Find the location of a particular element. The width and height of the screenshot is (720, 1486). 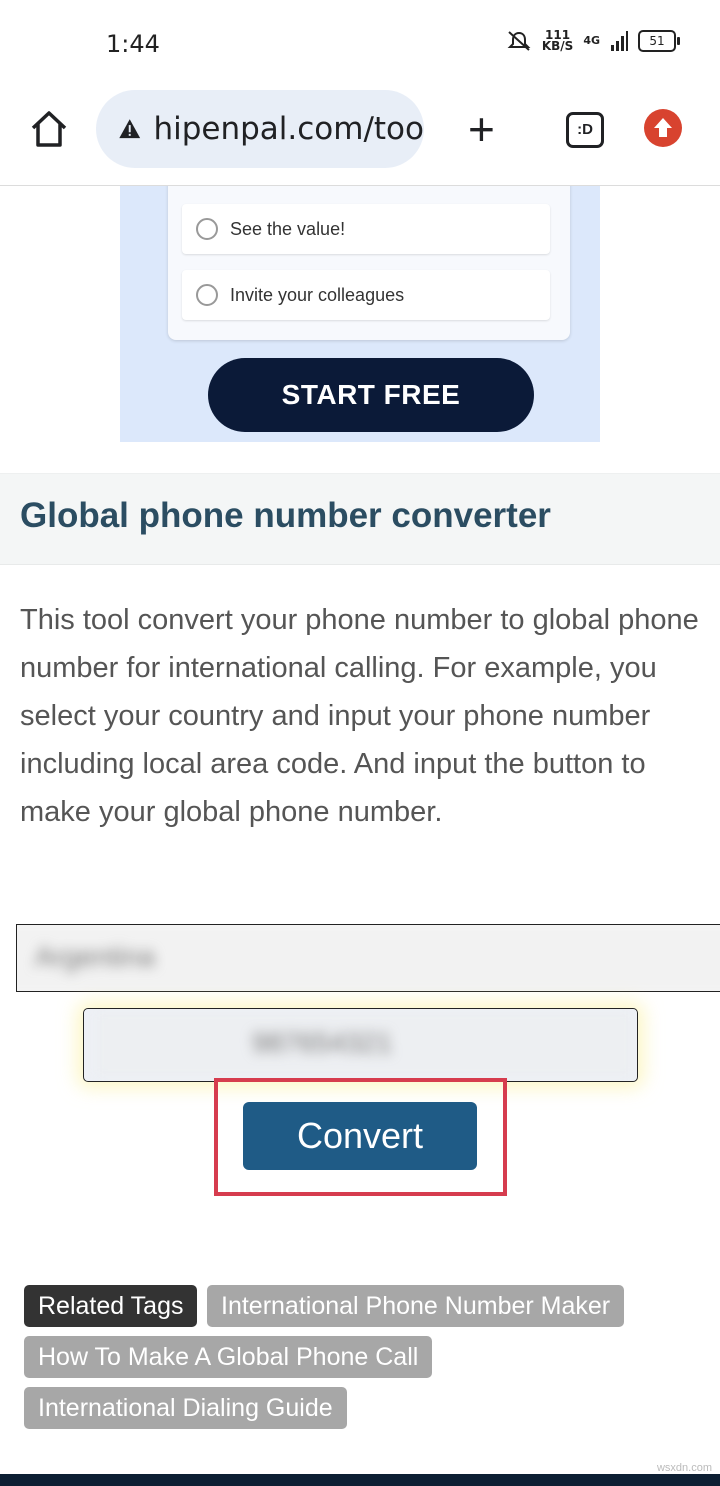

url-text: hipenpal.com/too is located at coordinates (288, 129).